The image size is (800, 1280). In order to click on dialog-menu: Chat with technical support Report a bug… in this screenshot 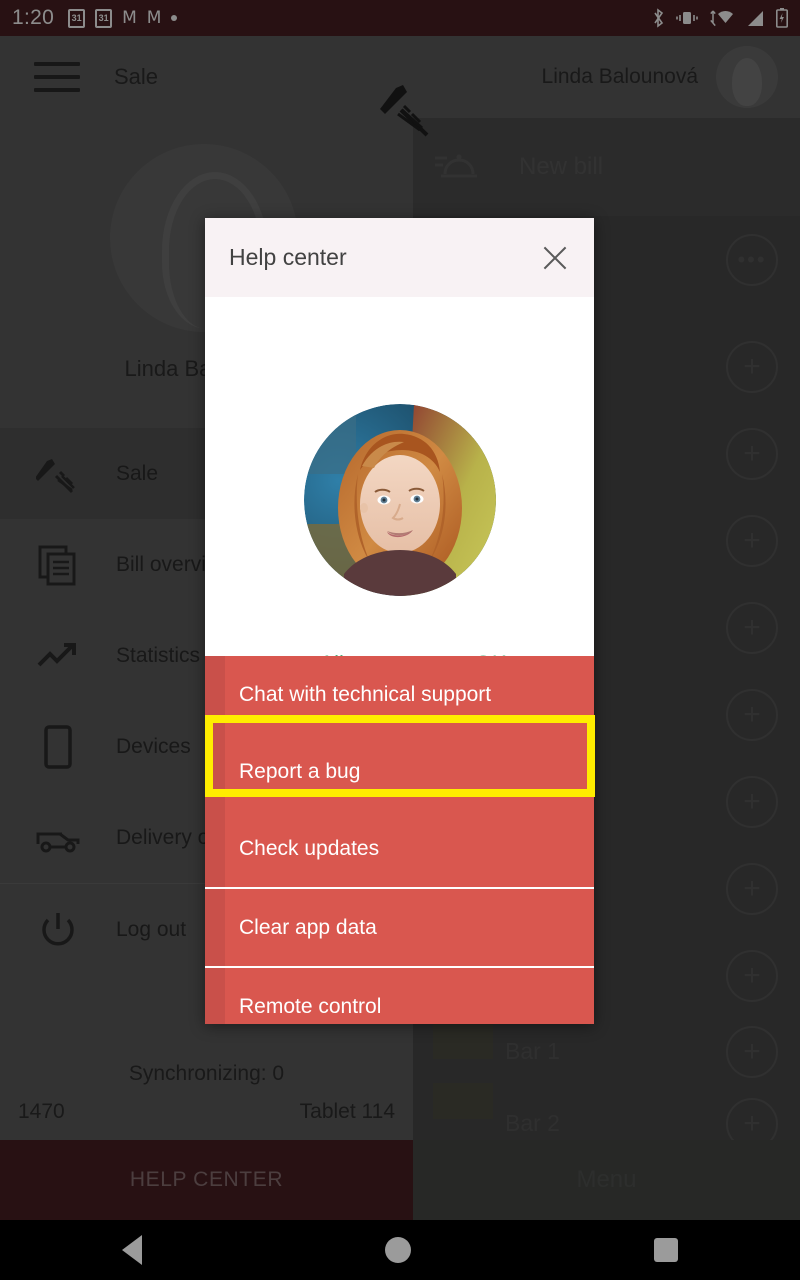, I will do `click(399, 840)`.